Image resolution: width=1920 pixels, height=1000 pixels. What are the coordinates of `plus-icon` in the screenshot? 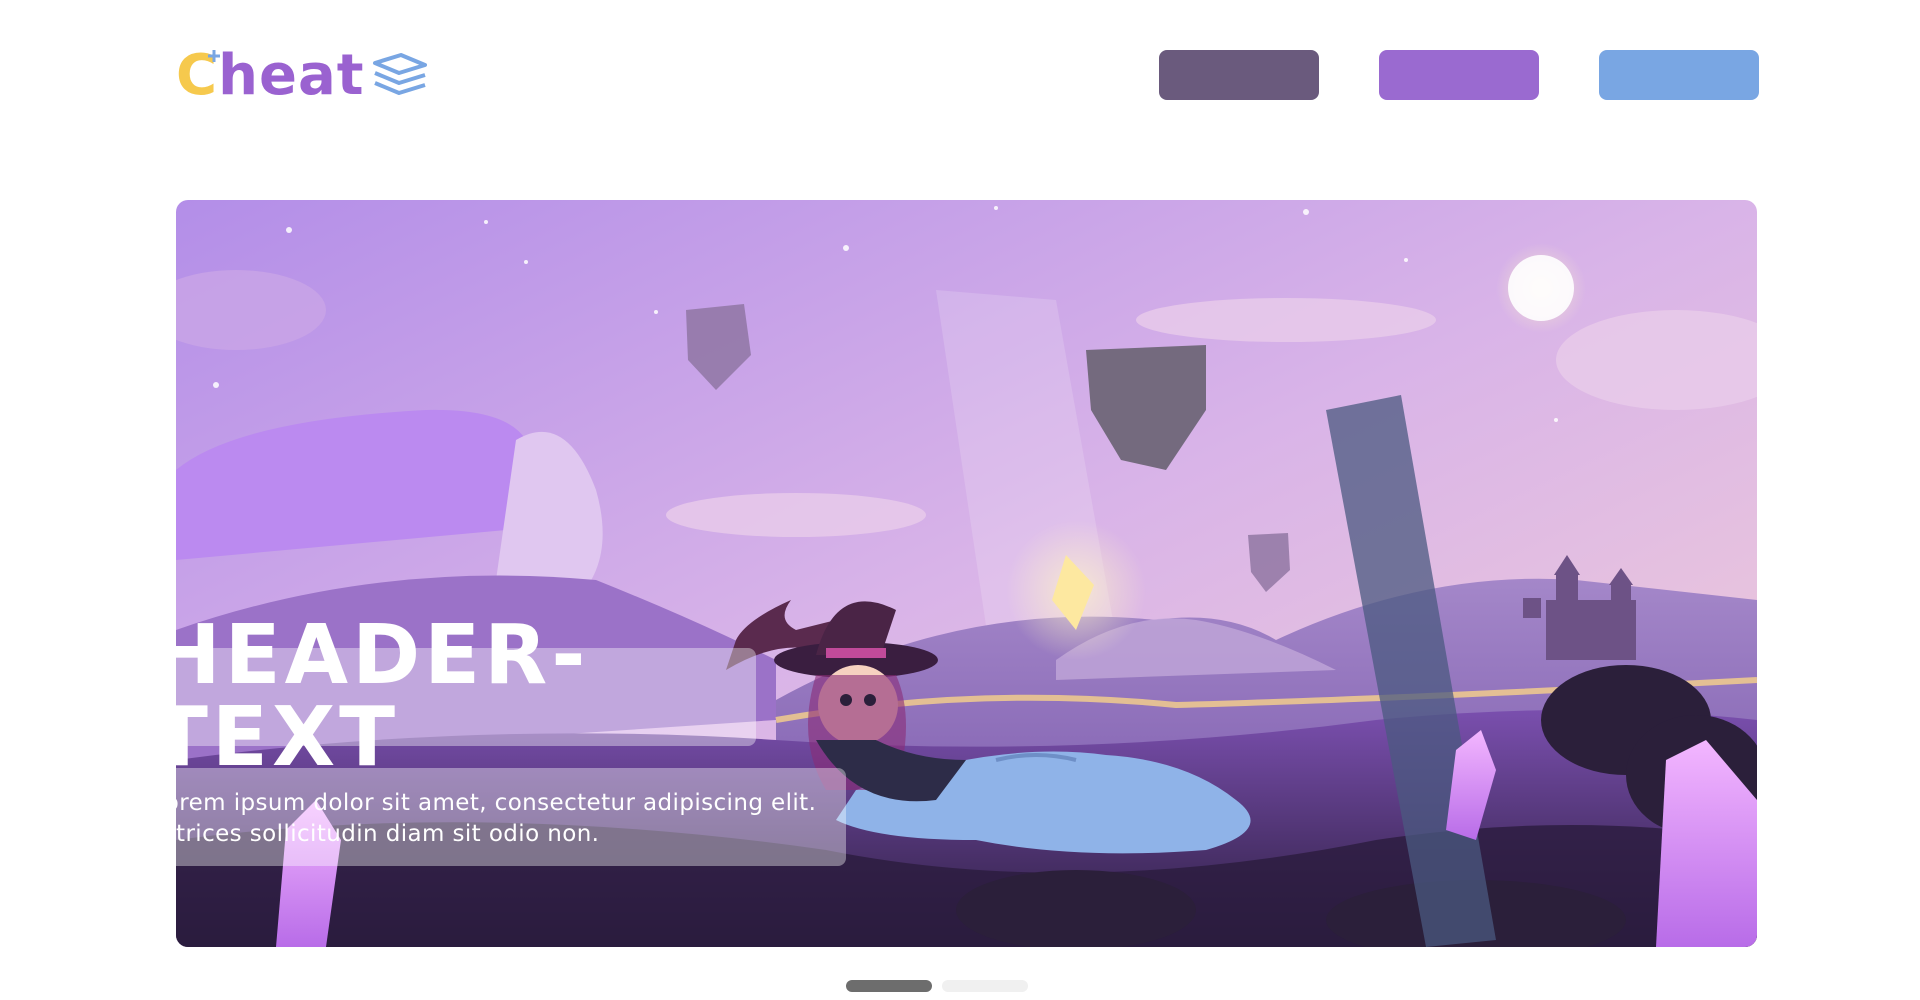 It's located at (214, 56).